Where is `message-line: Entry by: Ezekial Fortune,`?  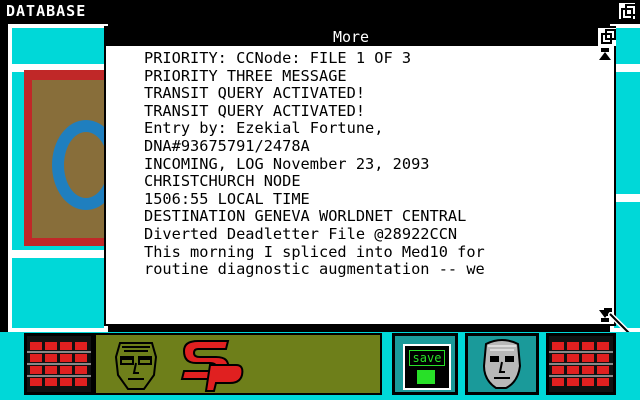 message-line: Entry by: Ezekial Fortune, is located at coordinates (264, 128).